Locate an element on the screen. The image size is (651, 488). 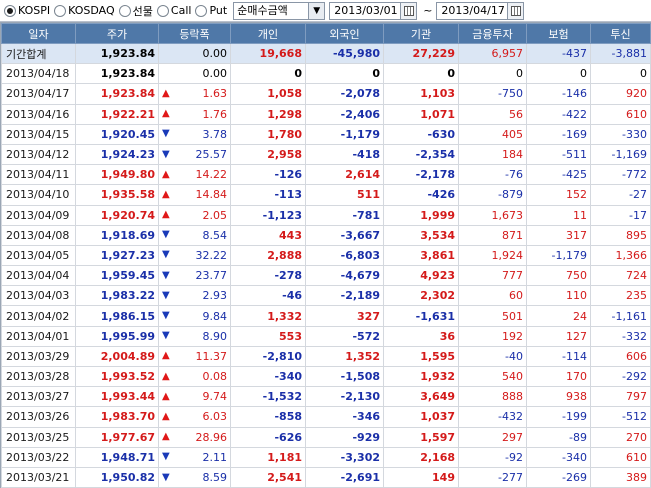
radio-put: Put is located at coordinates (211, 11).